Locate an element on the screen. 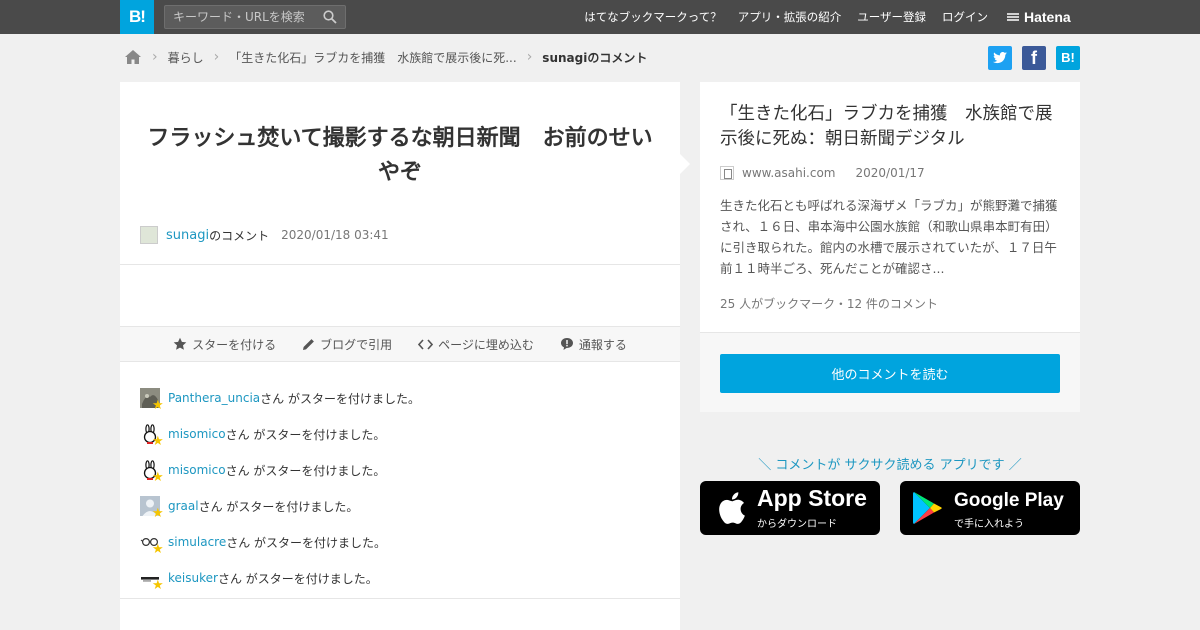 This screenshot has width=1200, height=630. article-domain: www.asahi.com is located at coordinates (789, 173).